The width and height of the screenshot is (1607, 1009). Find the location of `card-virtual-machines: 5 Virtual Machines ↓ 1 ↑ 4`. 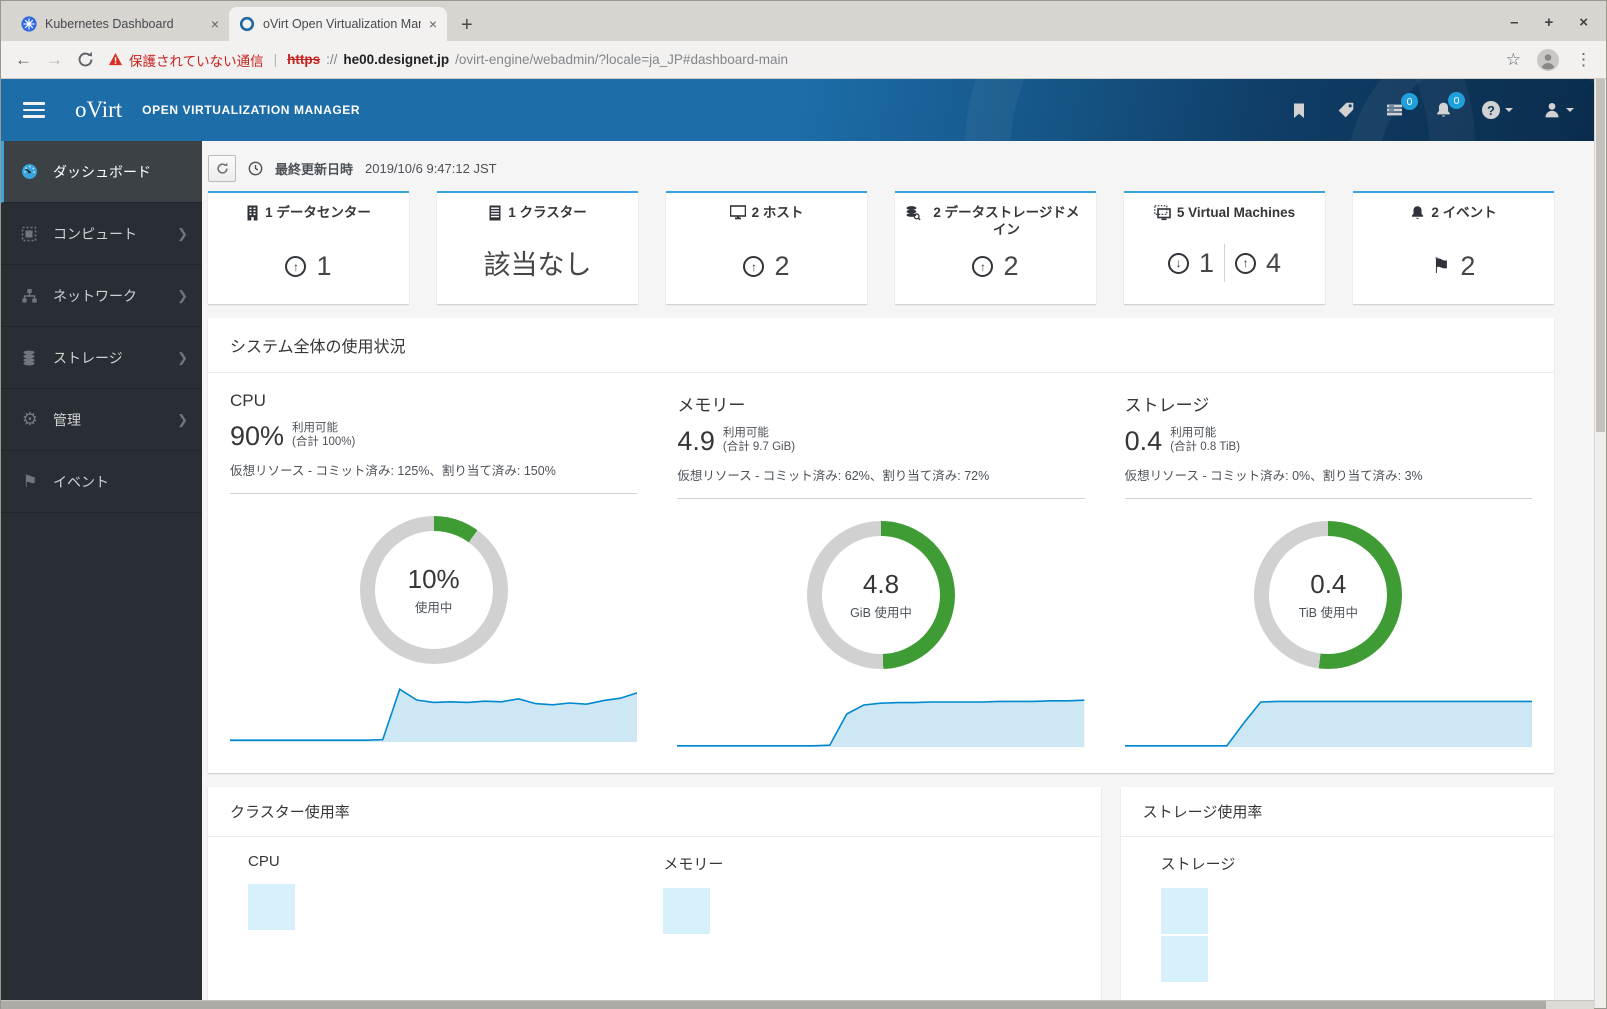

card-virtual-machines: 5 Virtual Machines ↓ 1 ↑ 4 is located at coordinates (1224, 247).